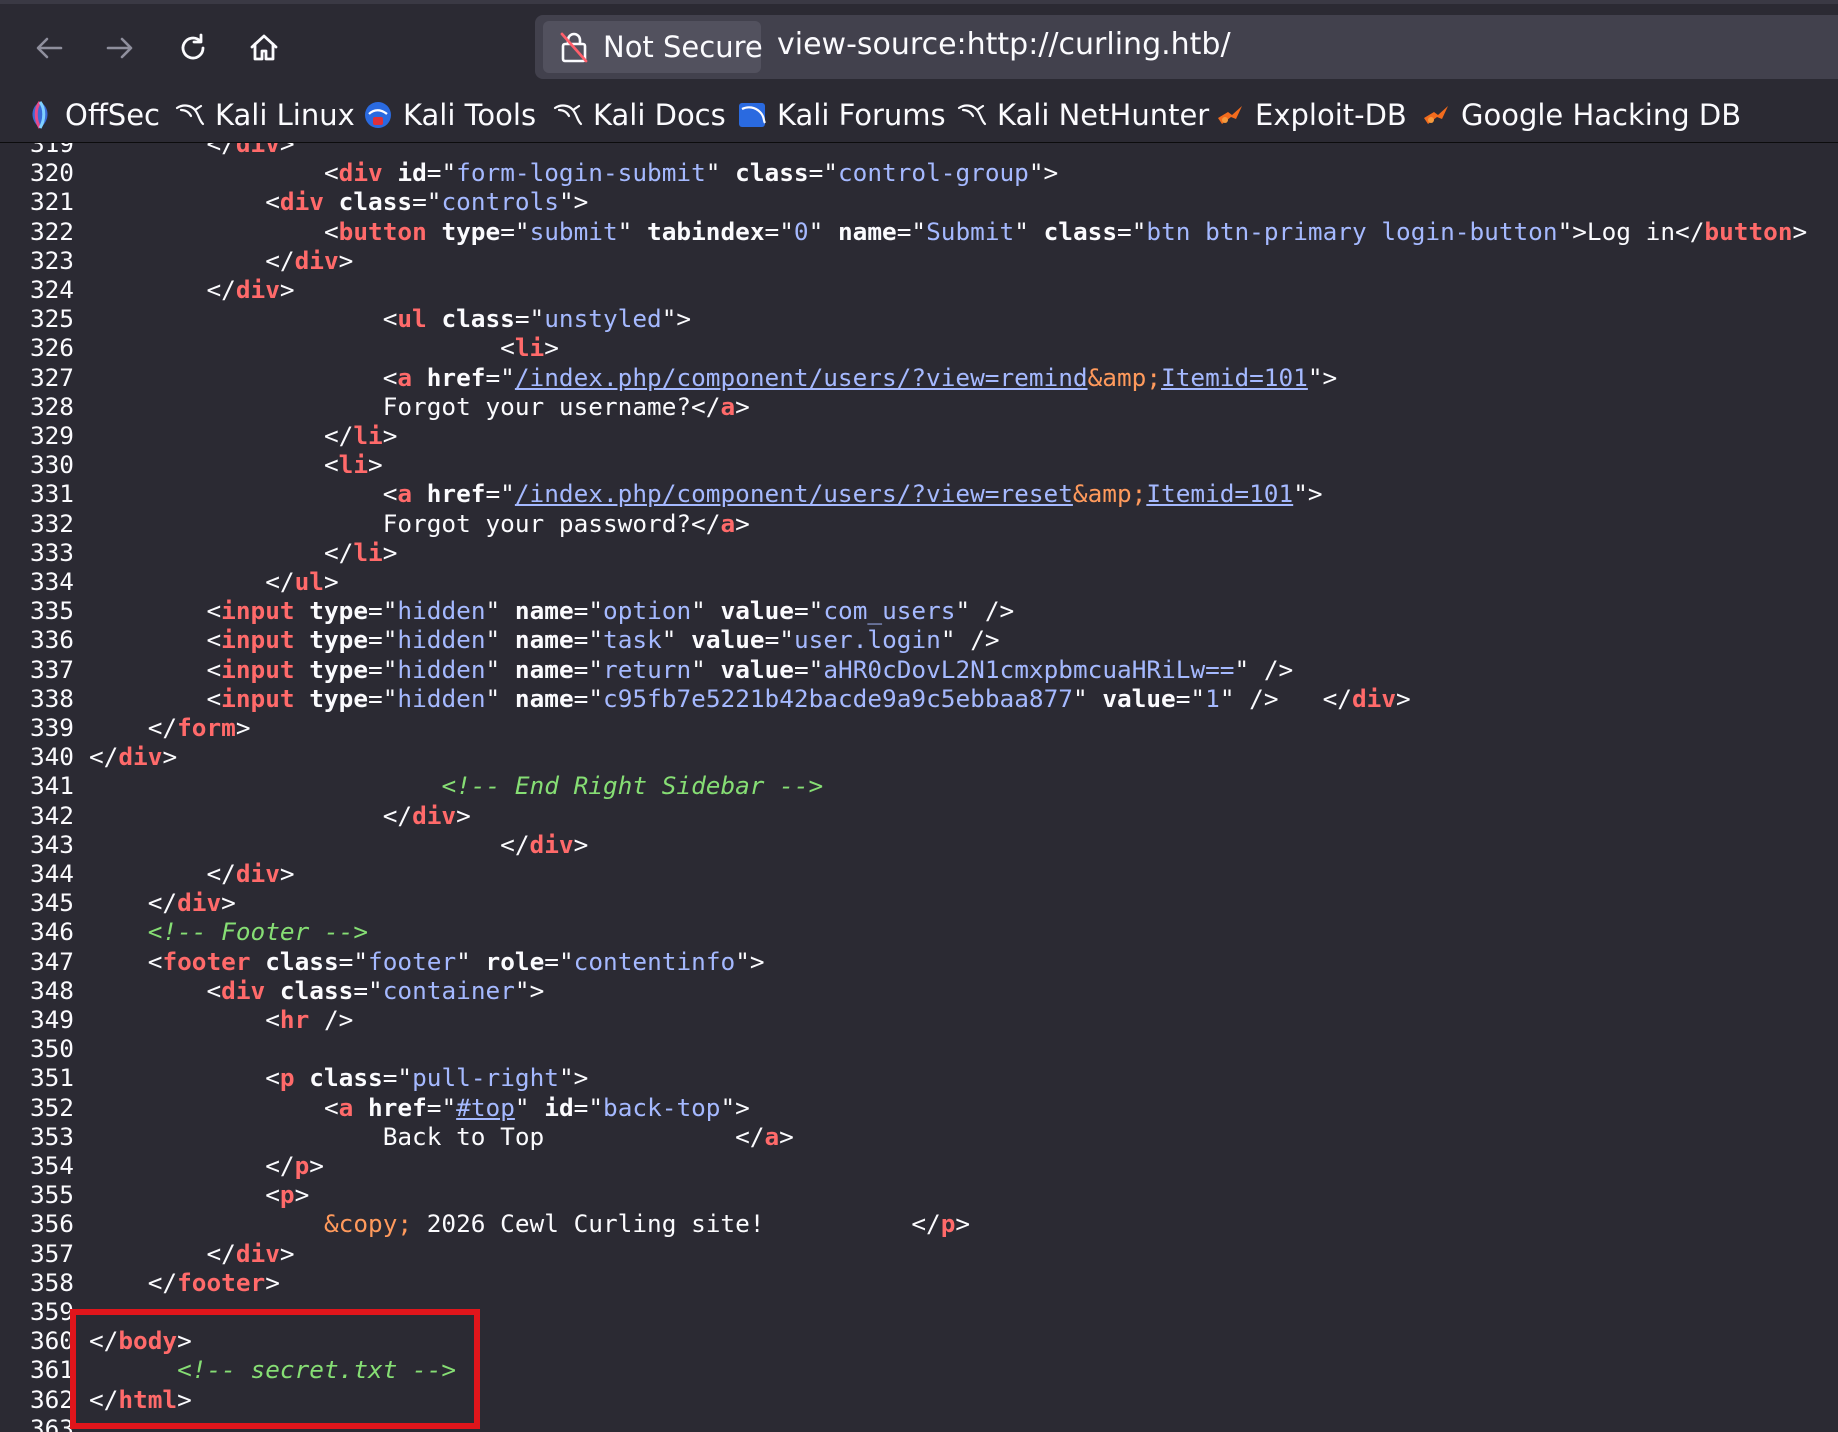 Image resolution: width=1838 pixels, height=1432 pixels. What do you see at coordinates (1083, 115) in the screenshot?
I see `bookmark-kali-nethunter: Kali NetHunter` at bounding box center [1083, 115].